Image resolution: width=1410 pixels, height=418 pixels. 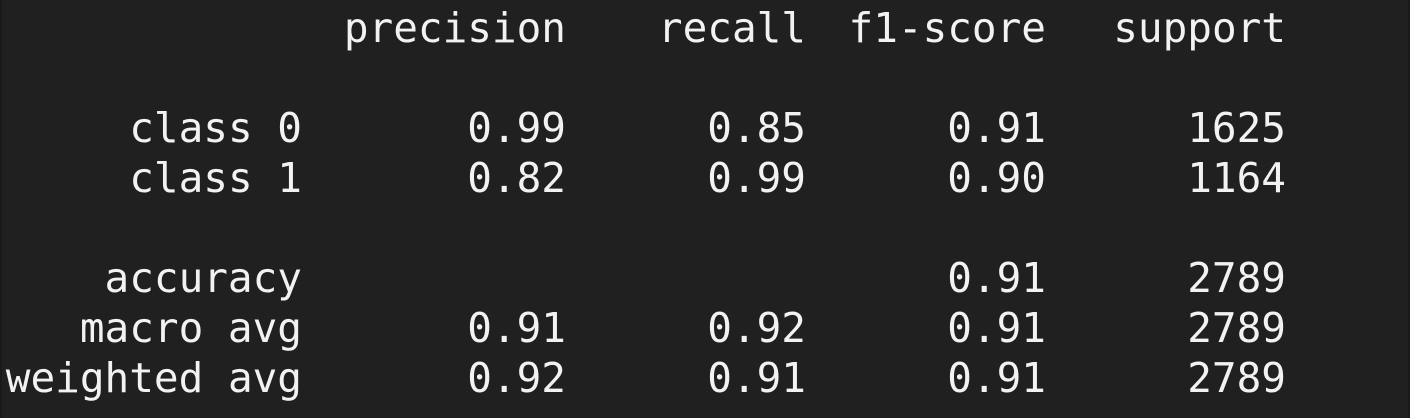 What do you see at coordinates (756, 128) in the screenshot?
I see `recall-value: 0.85` at bounding box center [756, 128].